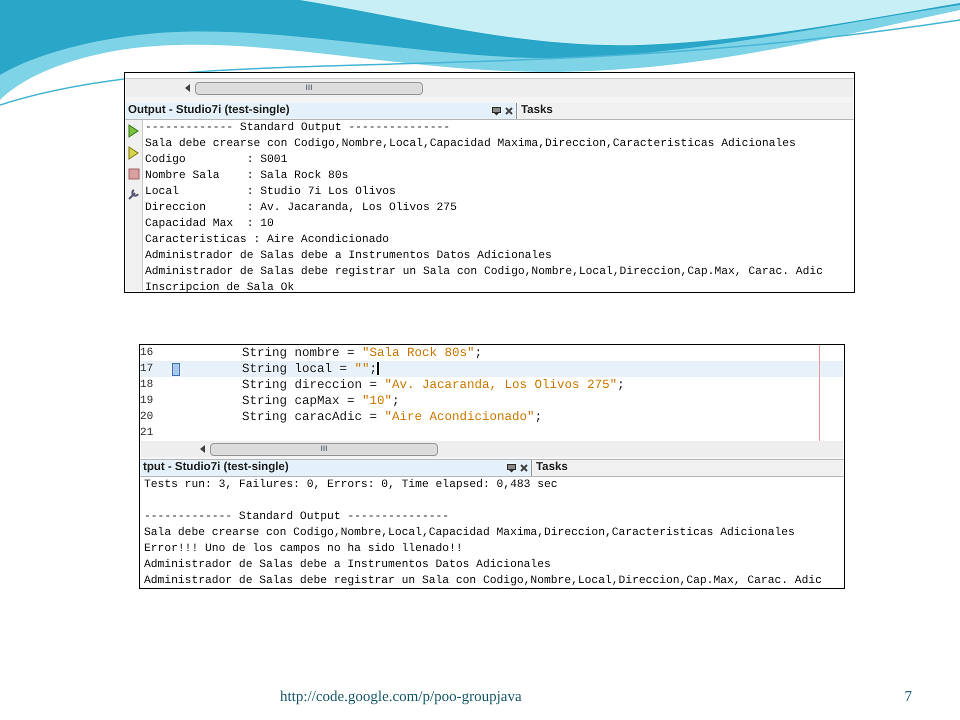 The height and width of the screenshot is (720, 960). I want to click on output-line: Direccion : Av. Jacaranda, Los Olivos 275, so click(301, 208).